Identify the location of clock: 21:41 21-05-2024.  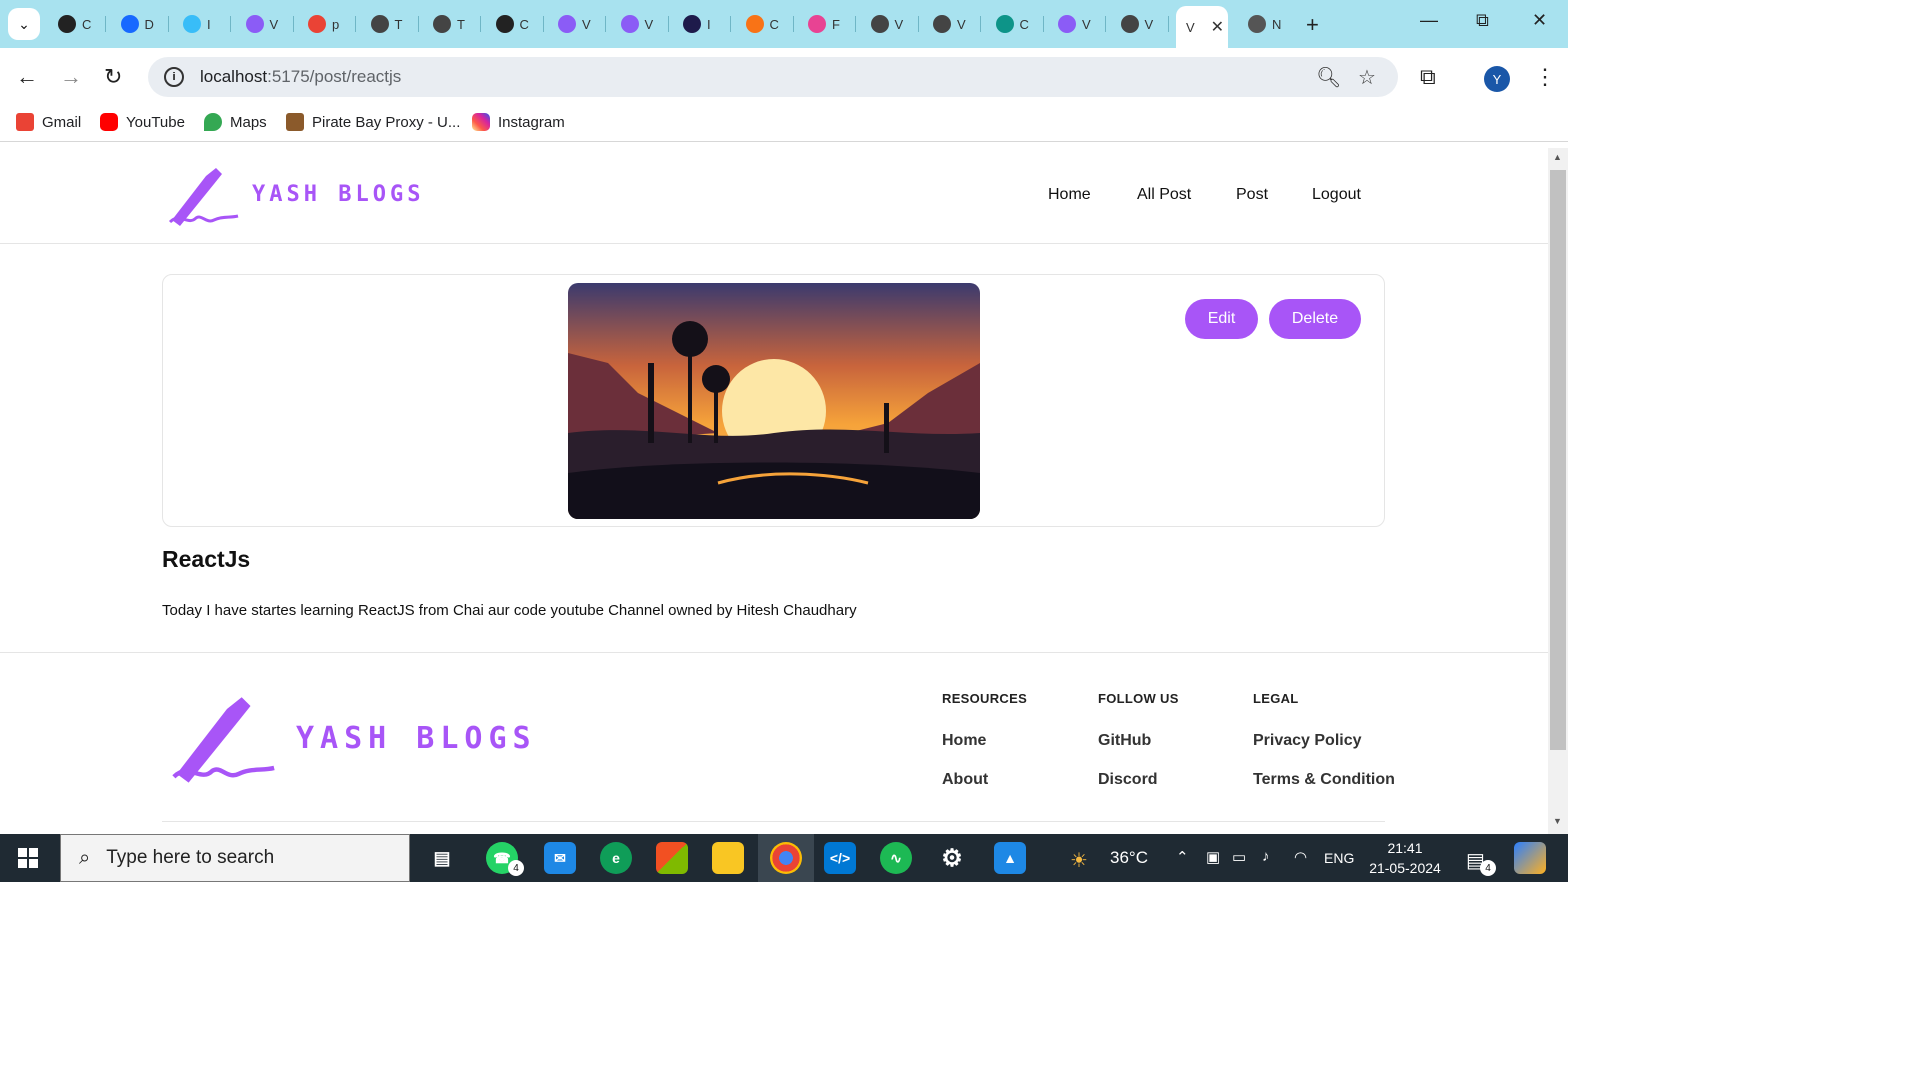
(1405, 858).